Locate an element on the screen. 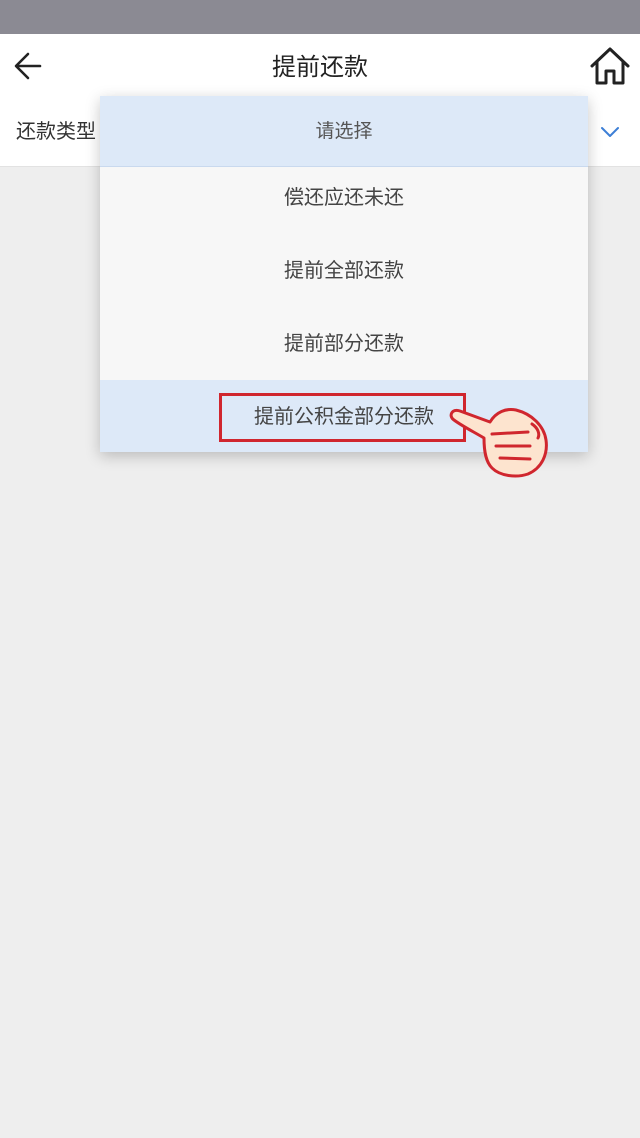 The width and height of the screenshot is (640, 1138). option-partial-prepayment: 提前部分还款 is located at coordinates (344, 343).